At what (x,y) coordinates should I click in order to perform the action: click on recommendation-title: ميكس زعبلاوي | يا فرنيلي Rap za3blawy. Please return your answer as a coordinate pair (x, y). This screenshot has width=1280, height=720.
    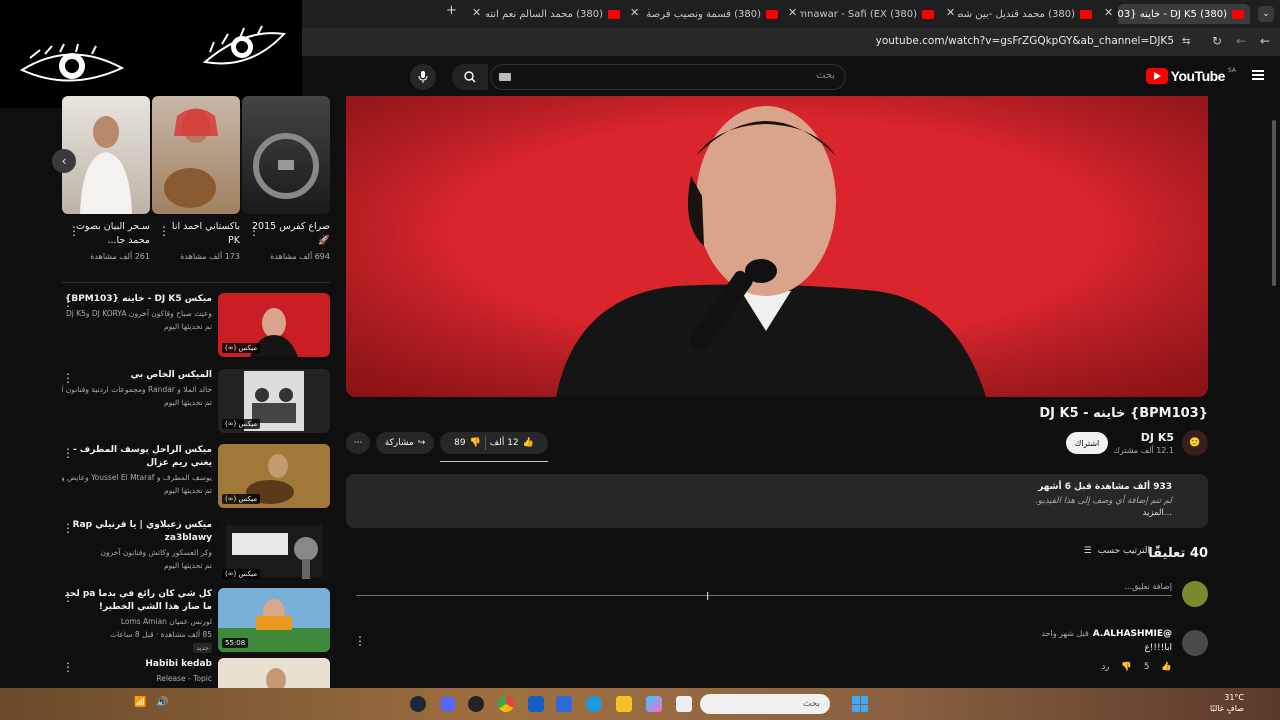
    Looking at the image, I should click on (142, 531).